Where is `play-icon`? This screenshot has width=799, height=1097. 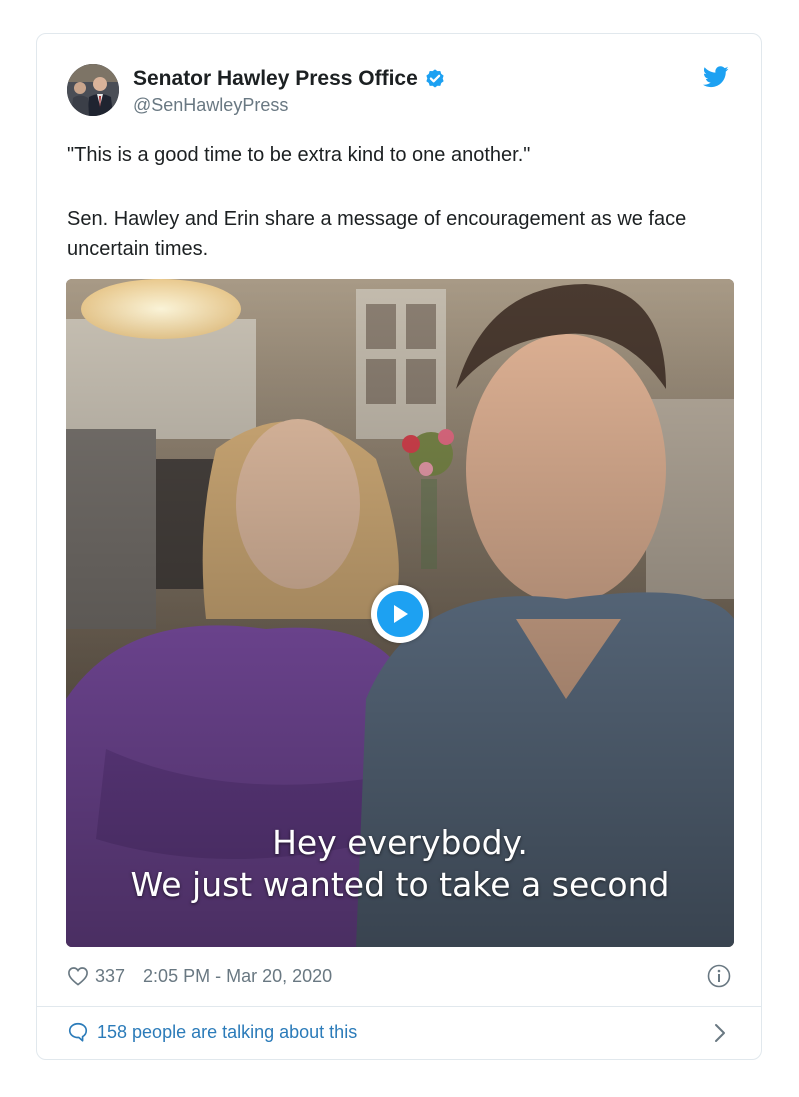 play-icon is located at coordinates (401, 614).